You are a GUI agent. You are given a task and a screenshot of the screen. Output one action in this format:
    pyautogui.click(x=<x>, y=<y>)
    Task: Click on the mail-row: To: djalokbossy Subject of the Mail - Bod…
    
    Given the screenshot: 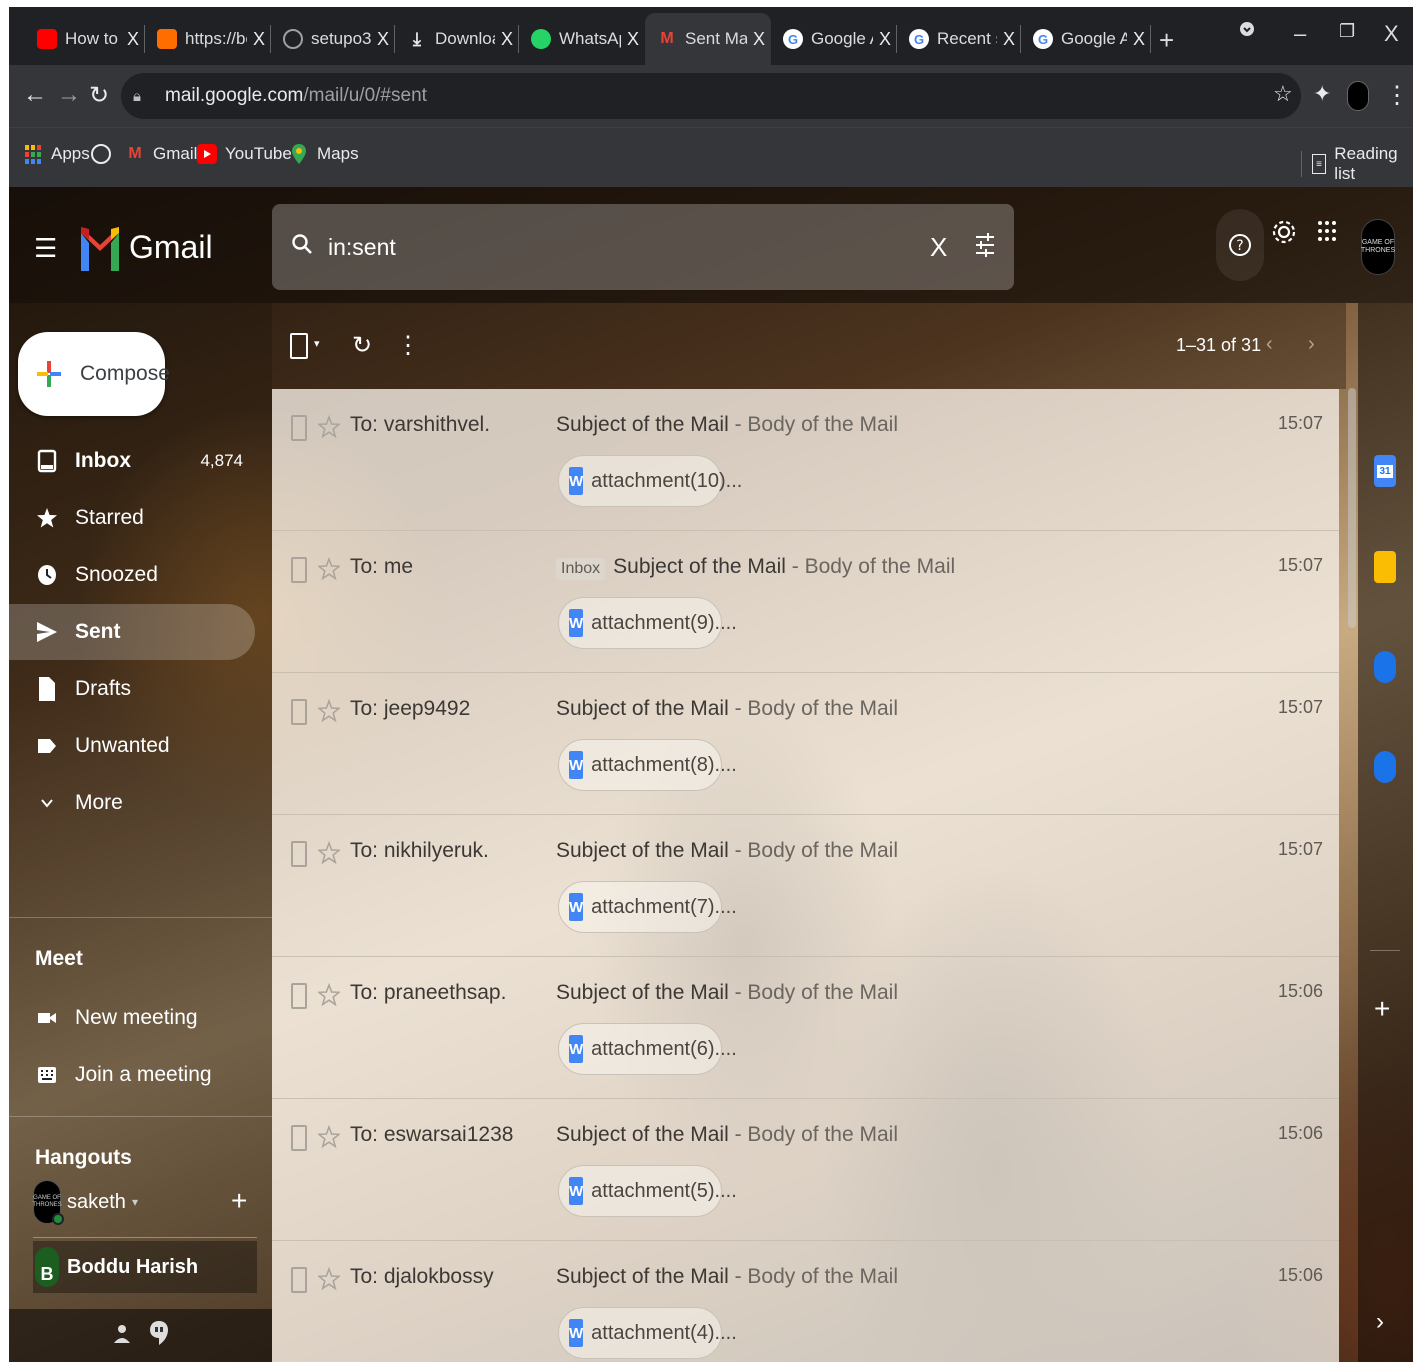 What is the action you would take?
    pyautogui.click(x=805, y=1301)
    